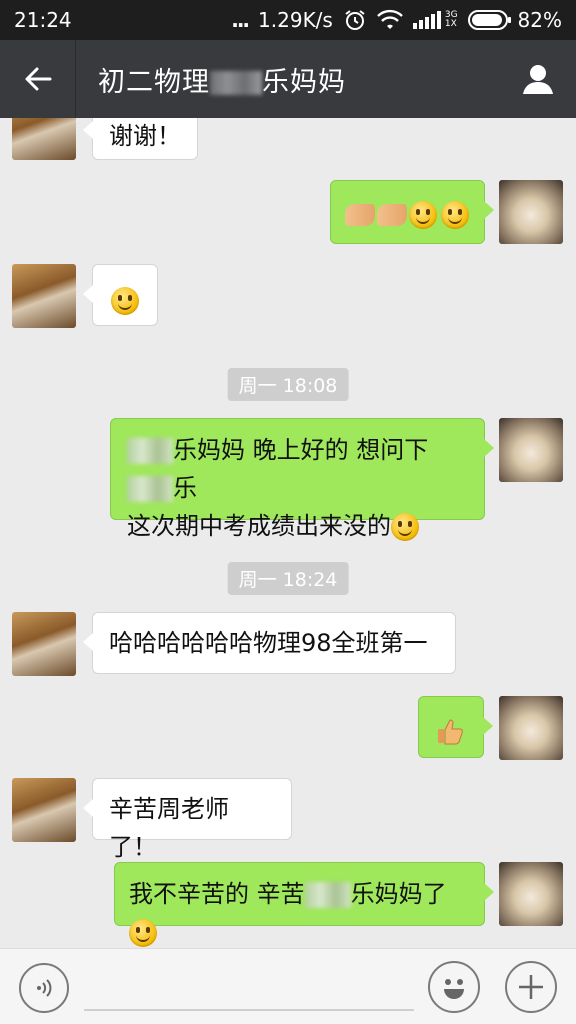 The height and width of the screenshot is (1024, 576). I want to click on emoji-button, so click(454, 987).